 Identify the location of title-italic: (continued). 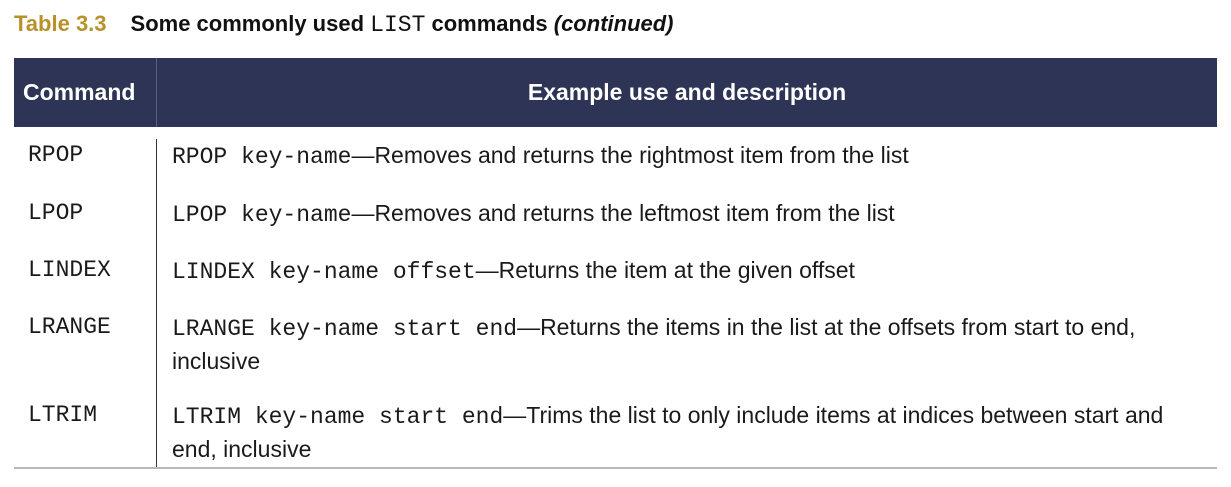
(613, 23).